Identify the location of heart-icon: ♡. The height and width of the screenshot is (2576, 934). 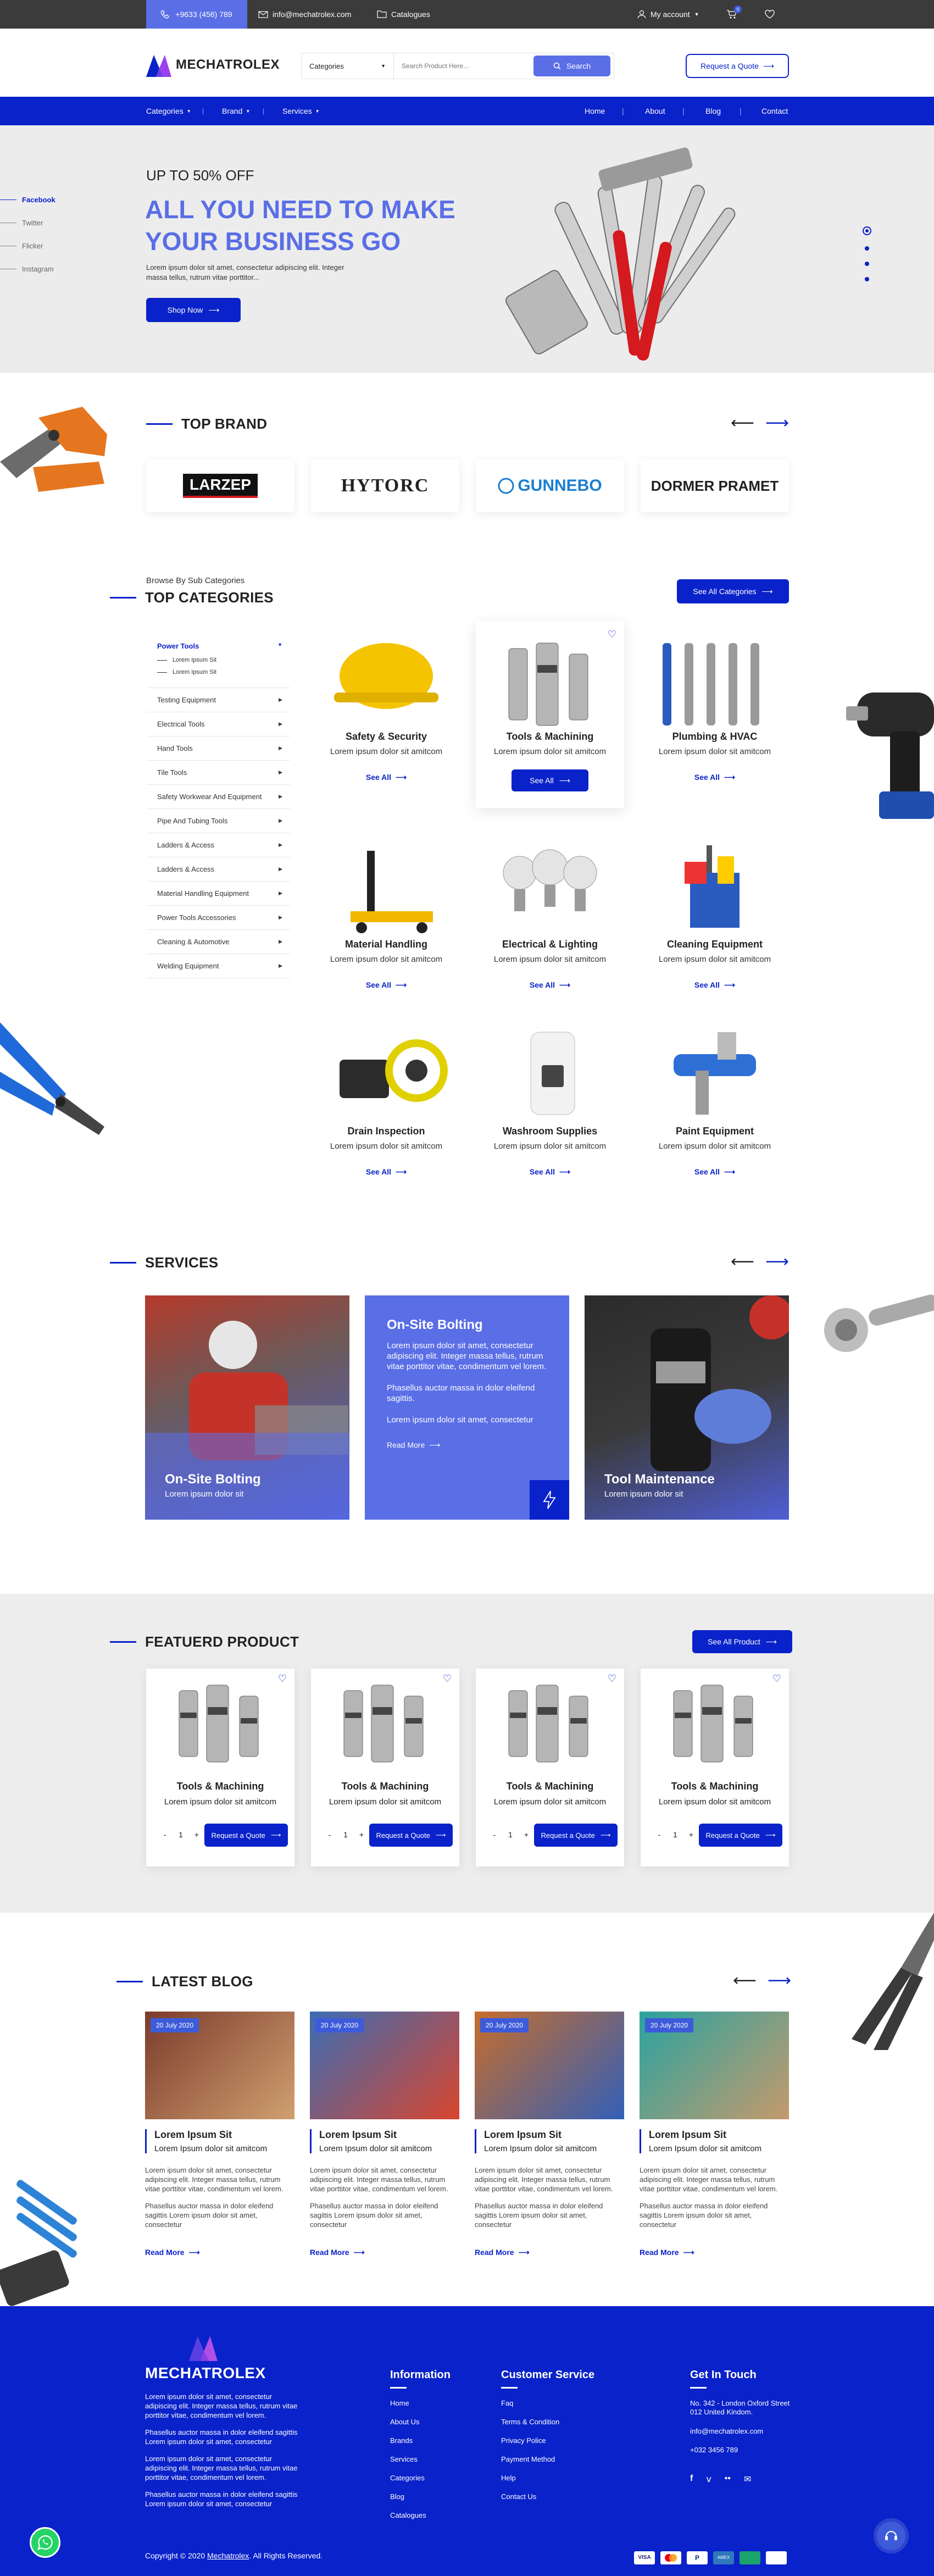
(612, 634).